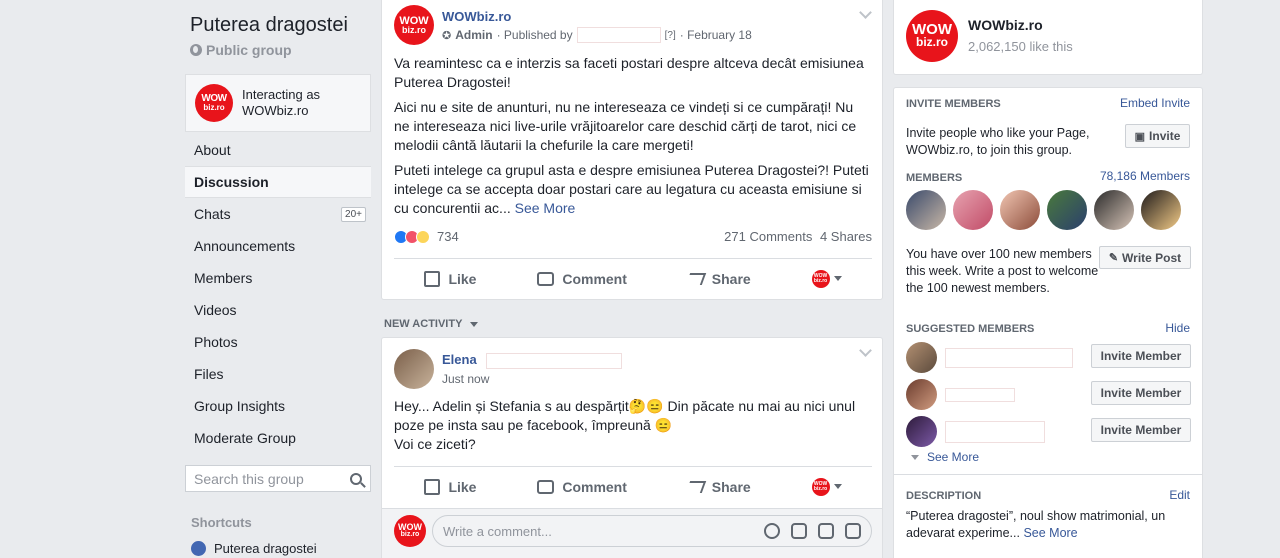  I want to click on invite-button: ▣ Invite, so click(1157, 136).